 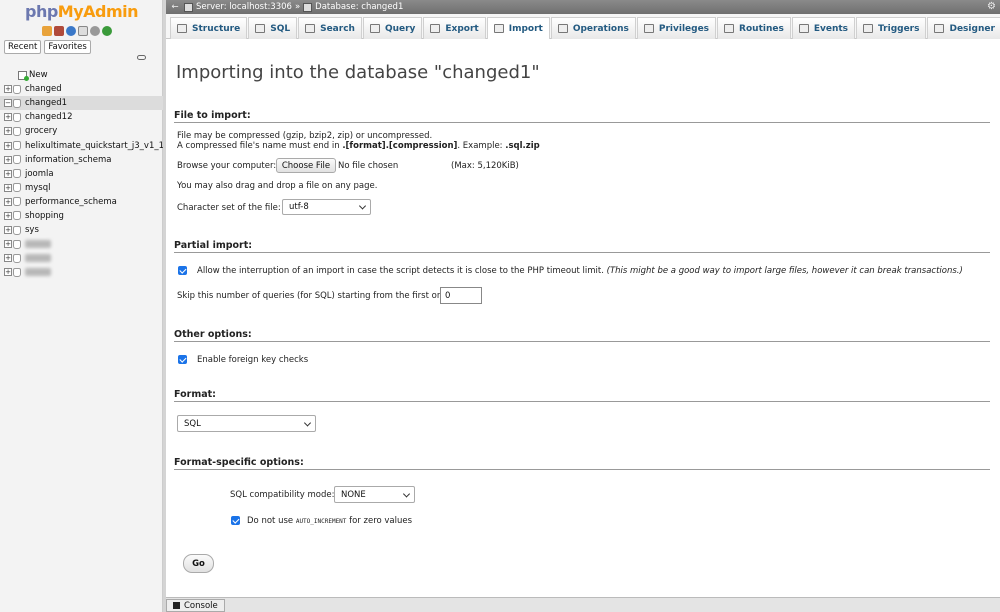 What do you see at coordinates (198, 563) in the screenshot?
I see `go-button: Go` at bounding box center [198, 563].